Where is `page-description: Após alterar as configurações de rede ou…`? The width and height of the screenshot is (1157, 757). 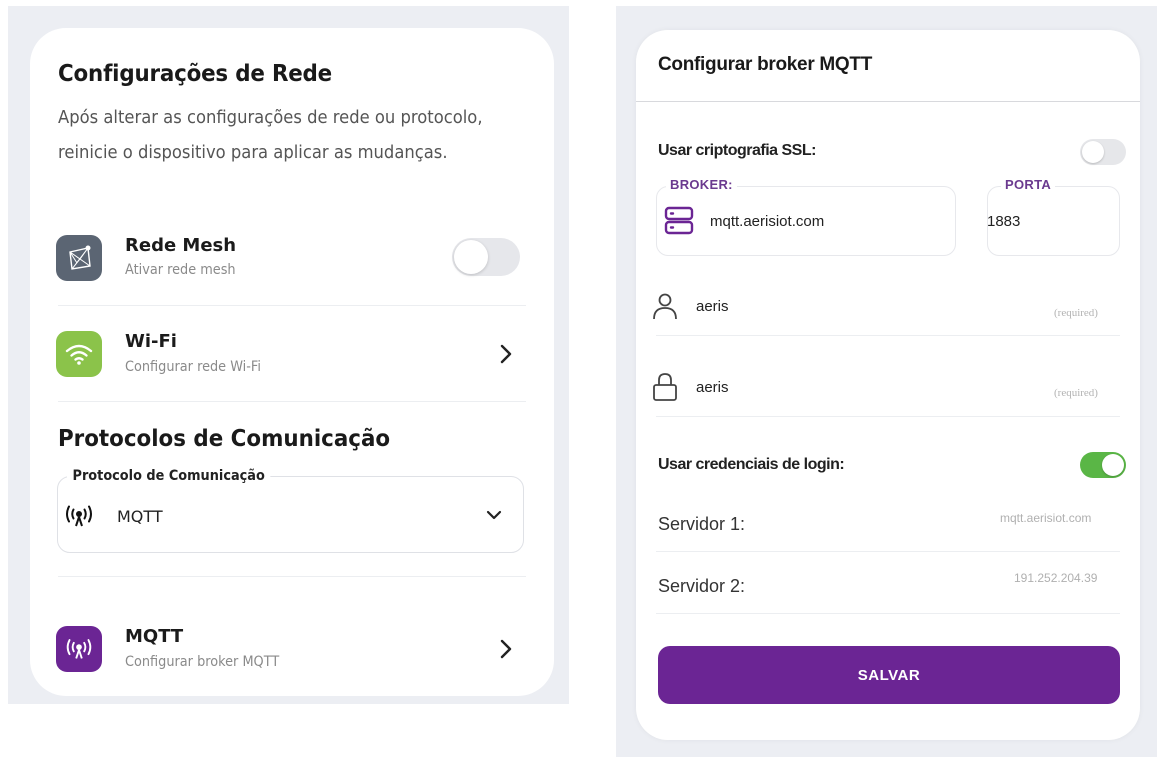 page-description: Após alterar as configurações de rede ou… is located at coordinates (285, 135).